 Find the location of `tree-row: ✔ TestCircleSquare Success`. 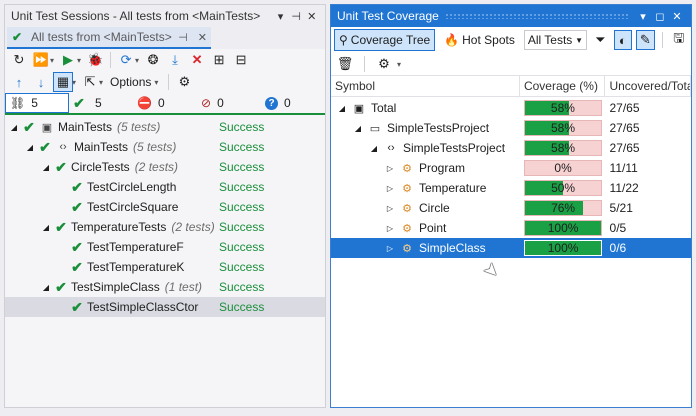

tree-row: ✔ TestCircleSquare Success is located at coordinates (165, 207).